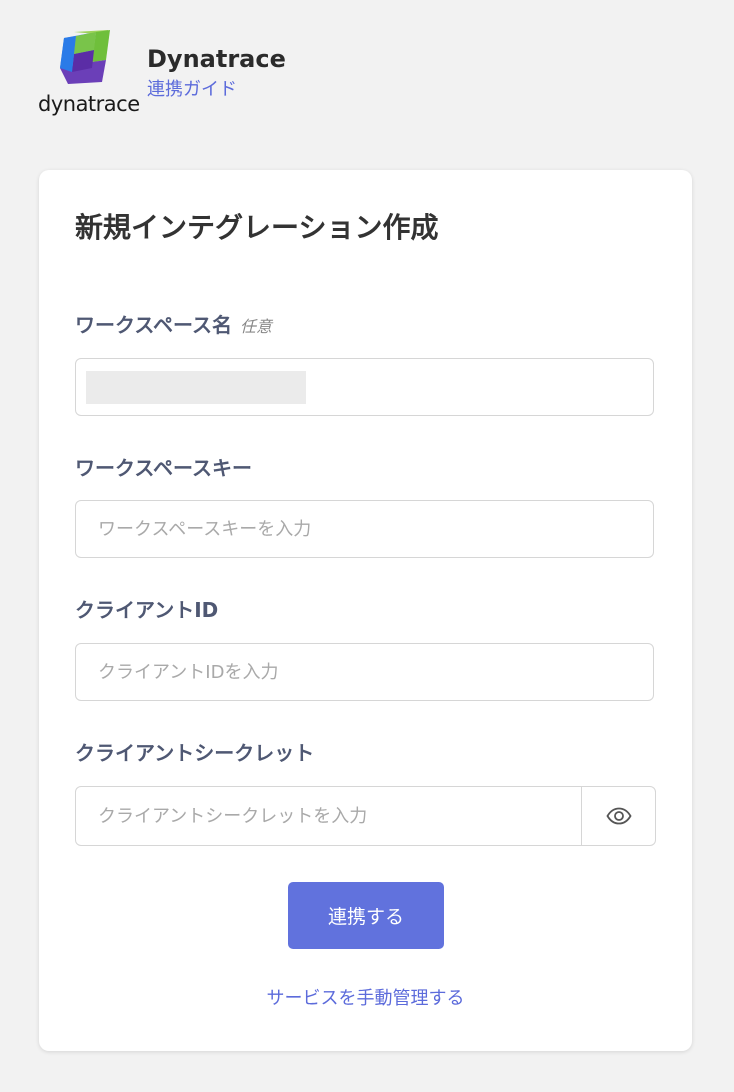 The image size is (734, 1092). Describe the element at coordinates (364, 387) in the screenshot. I see `workspace-name-input` at that location.